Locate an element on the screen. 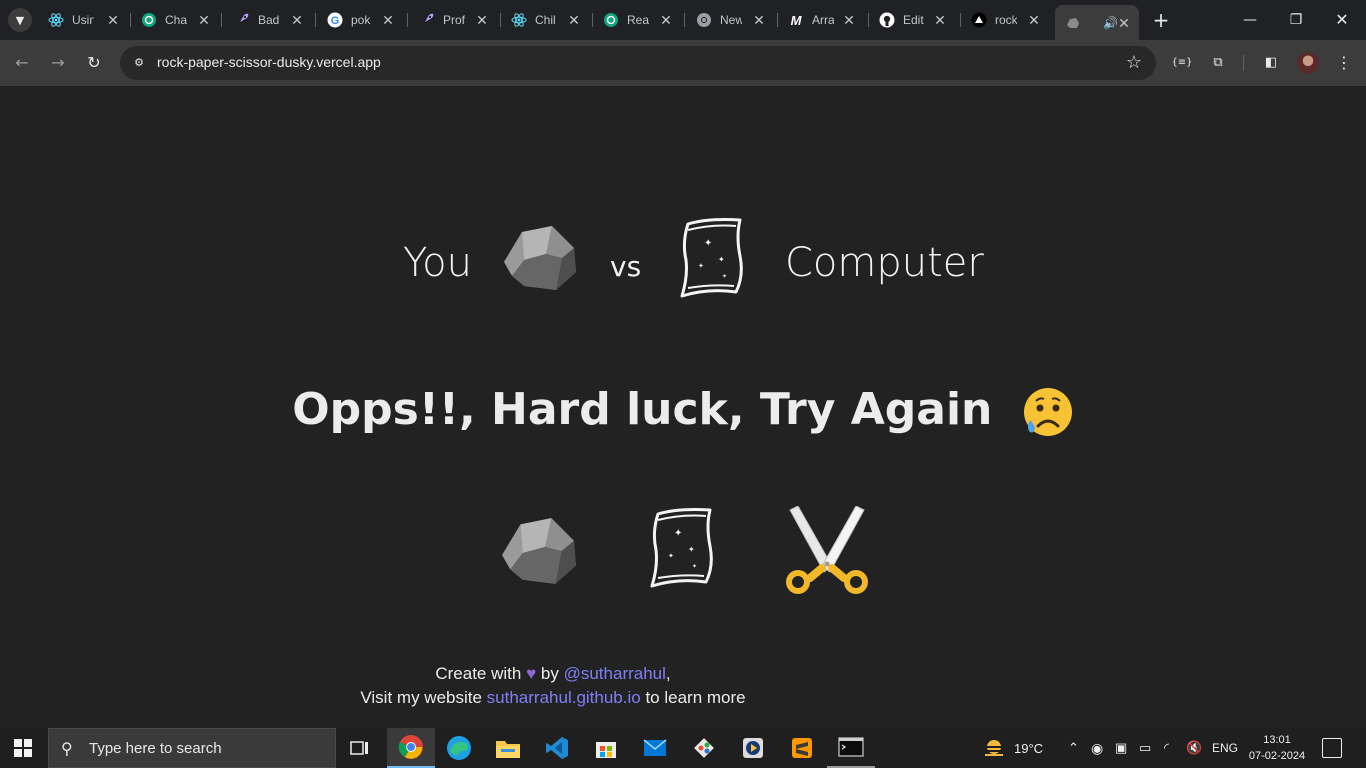 The image size is (1366, 768). camera-icon: ▣ is located at coordinates (1121, 748).